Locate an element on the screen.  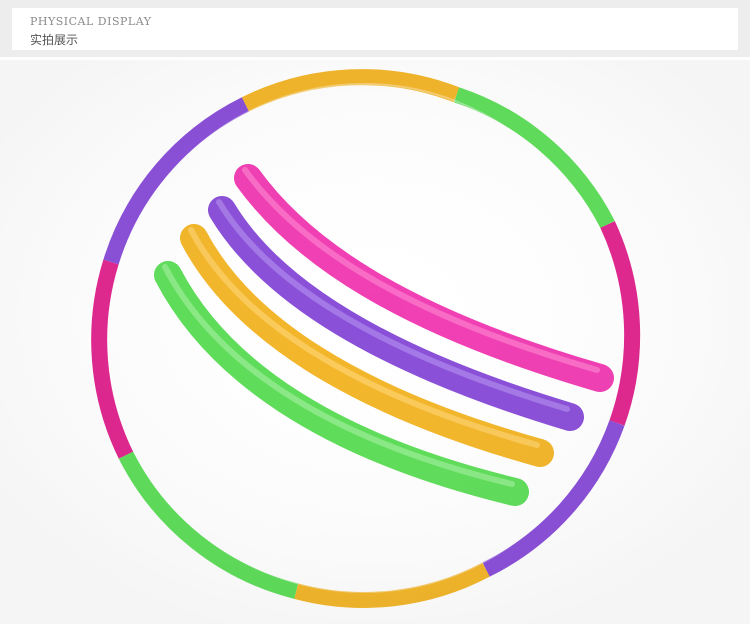
section-title-en: PHYSICAL DISPLAY is located at coordinates (91, 21).